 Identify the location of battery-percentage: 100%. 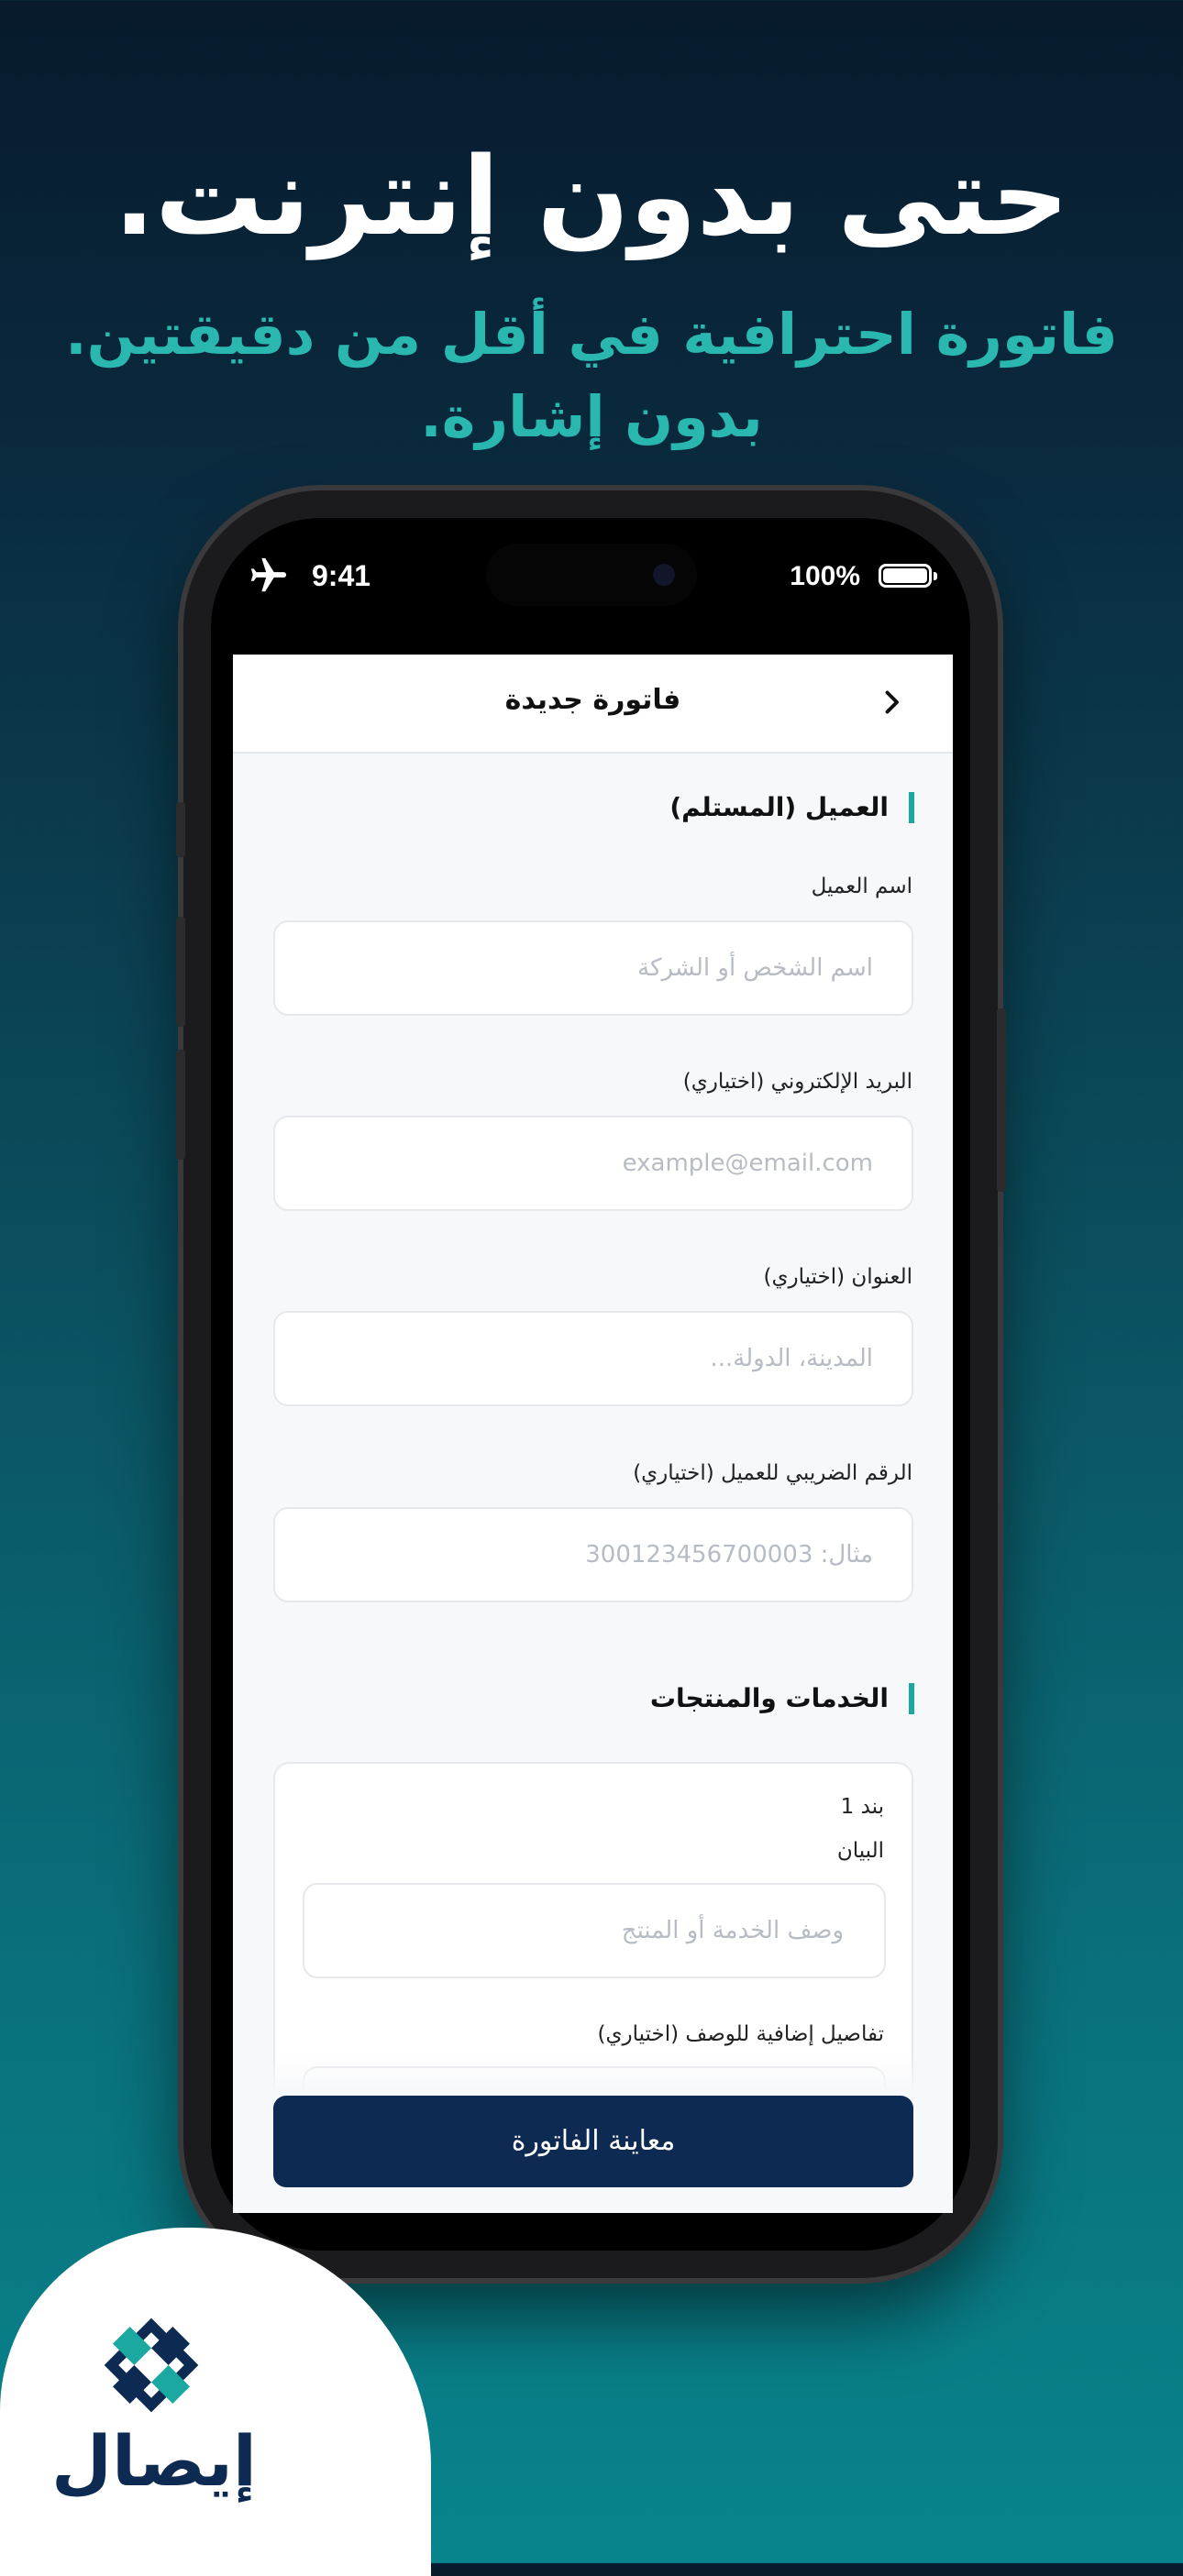
(825, 576).